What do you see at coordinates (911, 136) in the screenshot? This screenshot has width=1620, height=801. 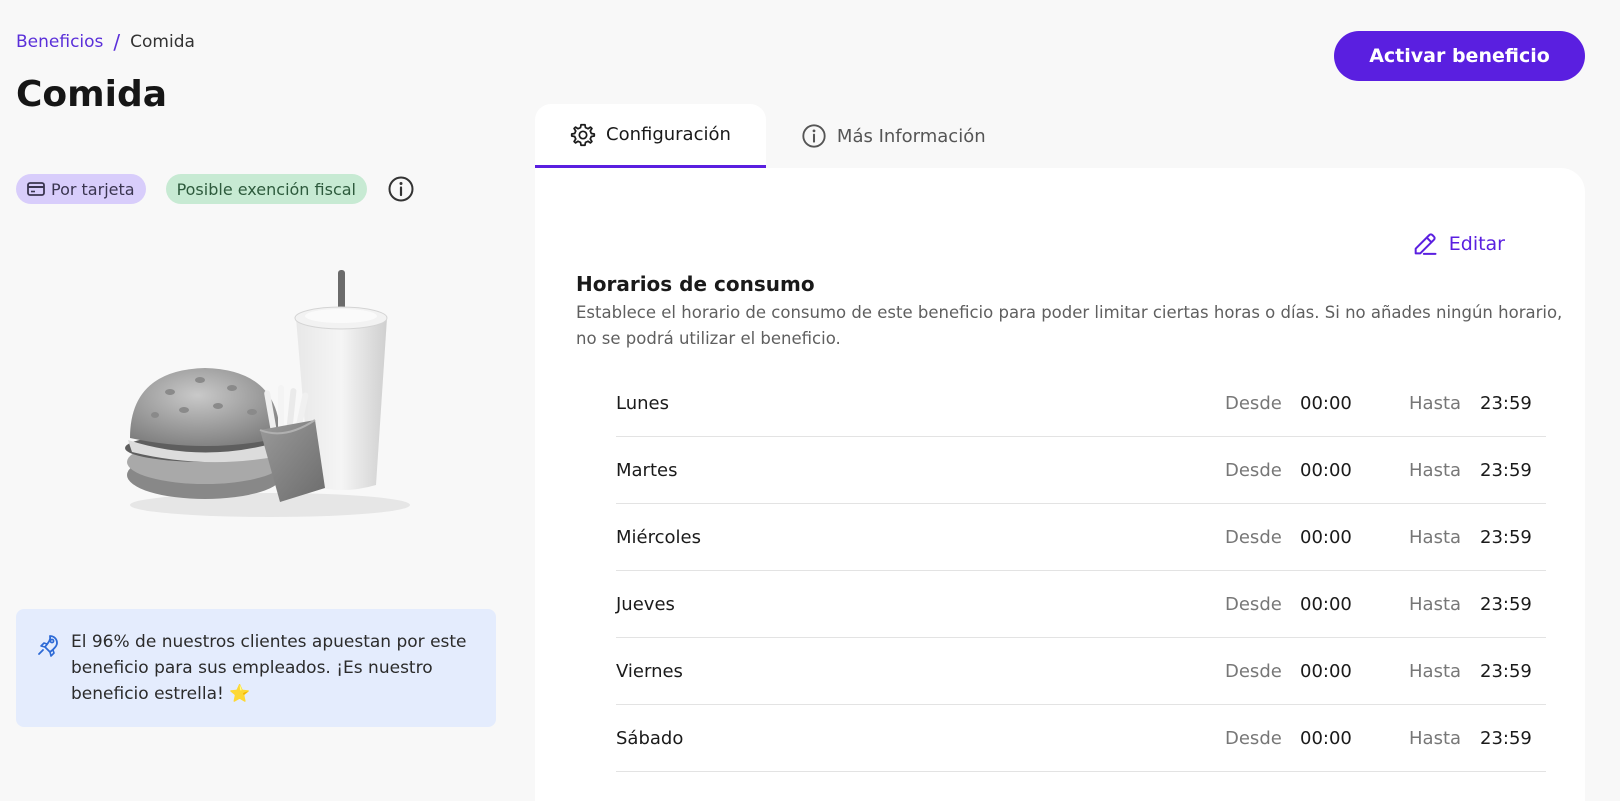 I see `tab-mas-informacion-label: Más Información` at bounding box center [911, 136].